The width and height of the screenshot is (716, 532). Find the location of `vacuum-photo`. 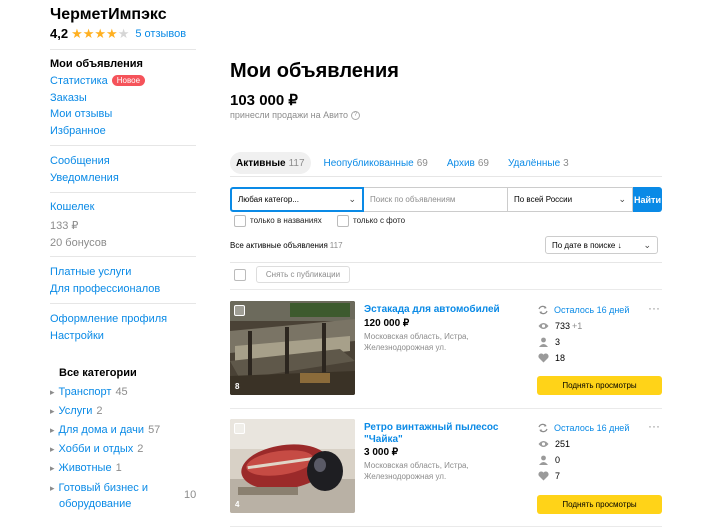

vacuum-photo is located at coordinates (292, 466).